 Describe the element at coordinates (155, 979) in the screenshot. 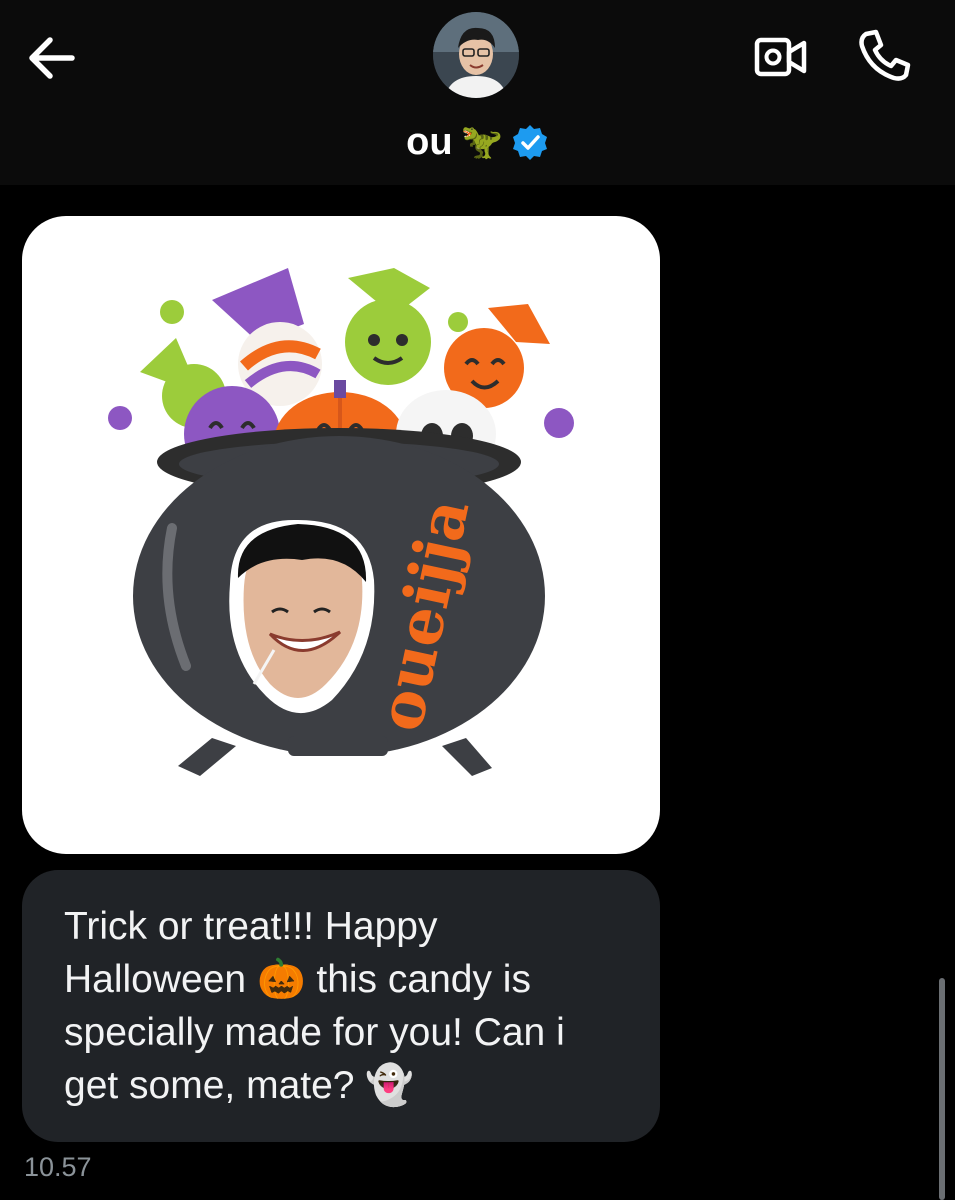

I see `message-line: Halloween` at that location.